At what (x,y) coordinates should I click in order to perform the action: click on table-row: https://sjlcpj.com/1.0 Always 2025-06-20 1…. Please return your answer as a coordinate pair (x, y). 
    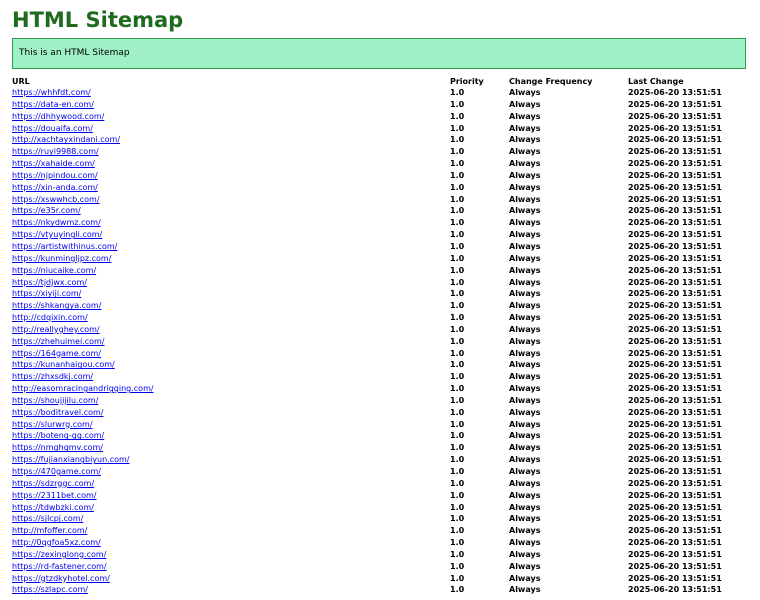
    Looking at the image, I should click on (380, 519).